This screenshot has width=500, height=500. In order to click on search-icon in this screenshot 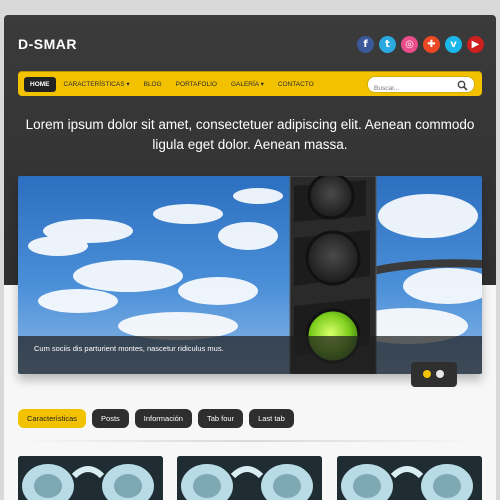, I will do `click(462, 87)`.